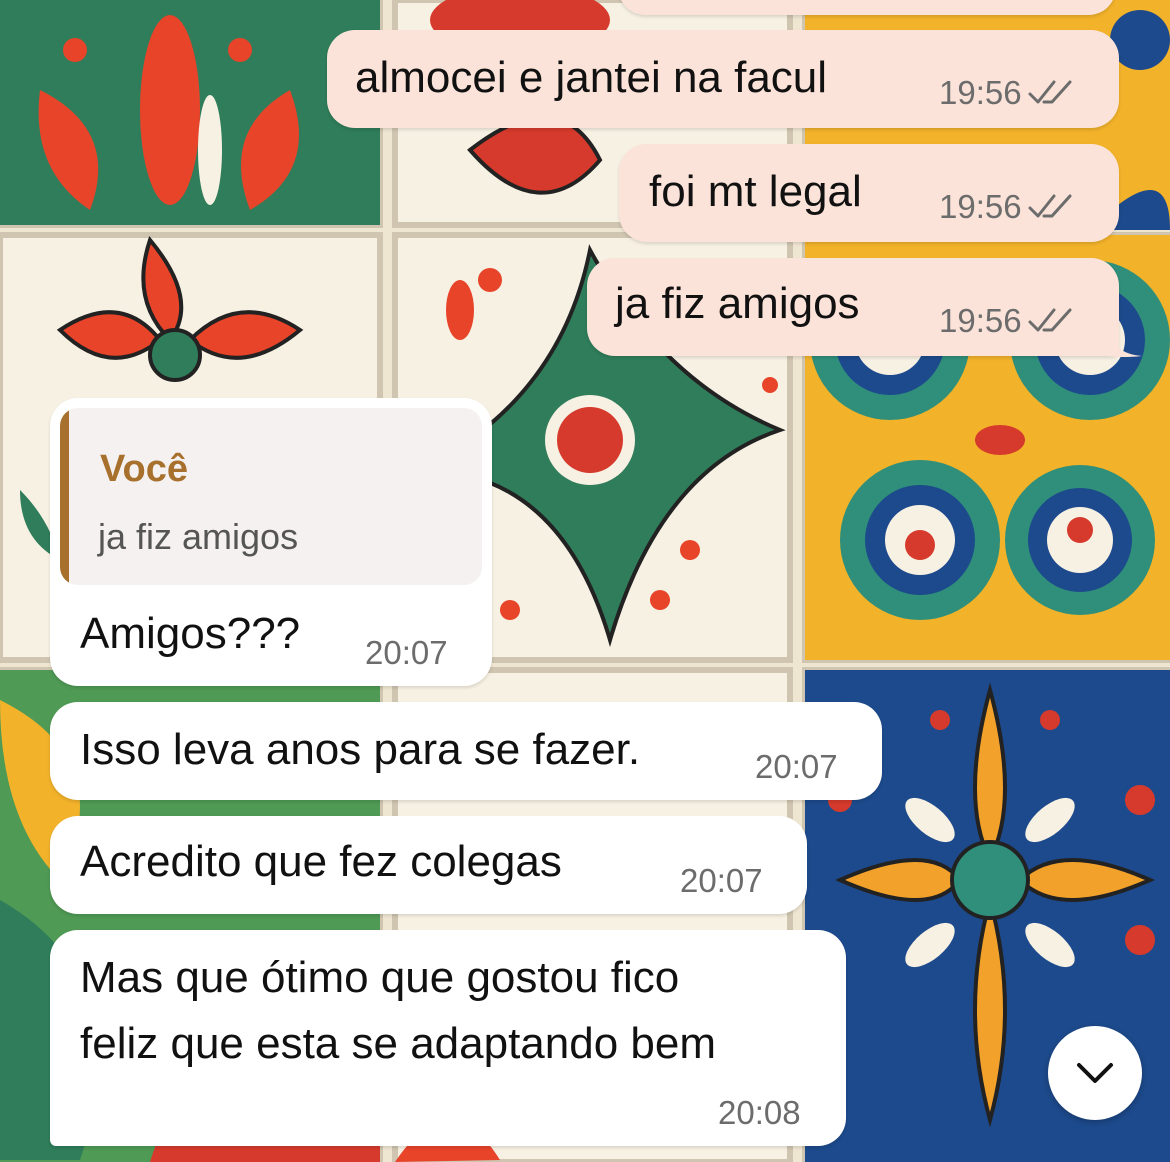 The width and height of the screenshot is (1170, 1162). Describe the element at coordinates (759, 1112) in the screenshot. I see `message-time: 20:08` at that location.